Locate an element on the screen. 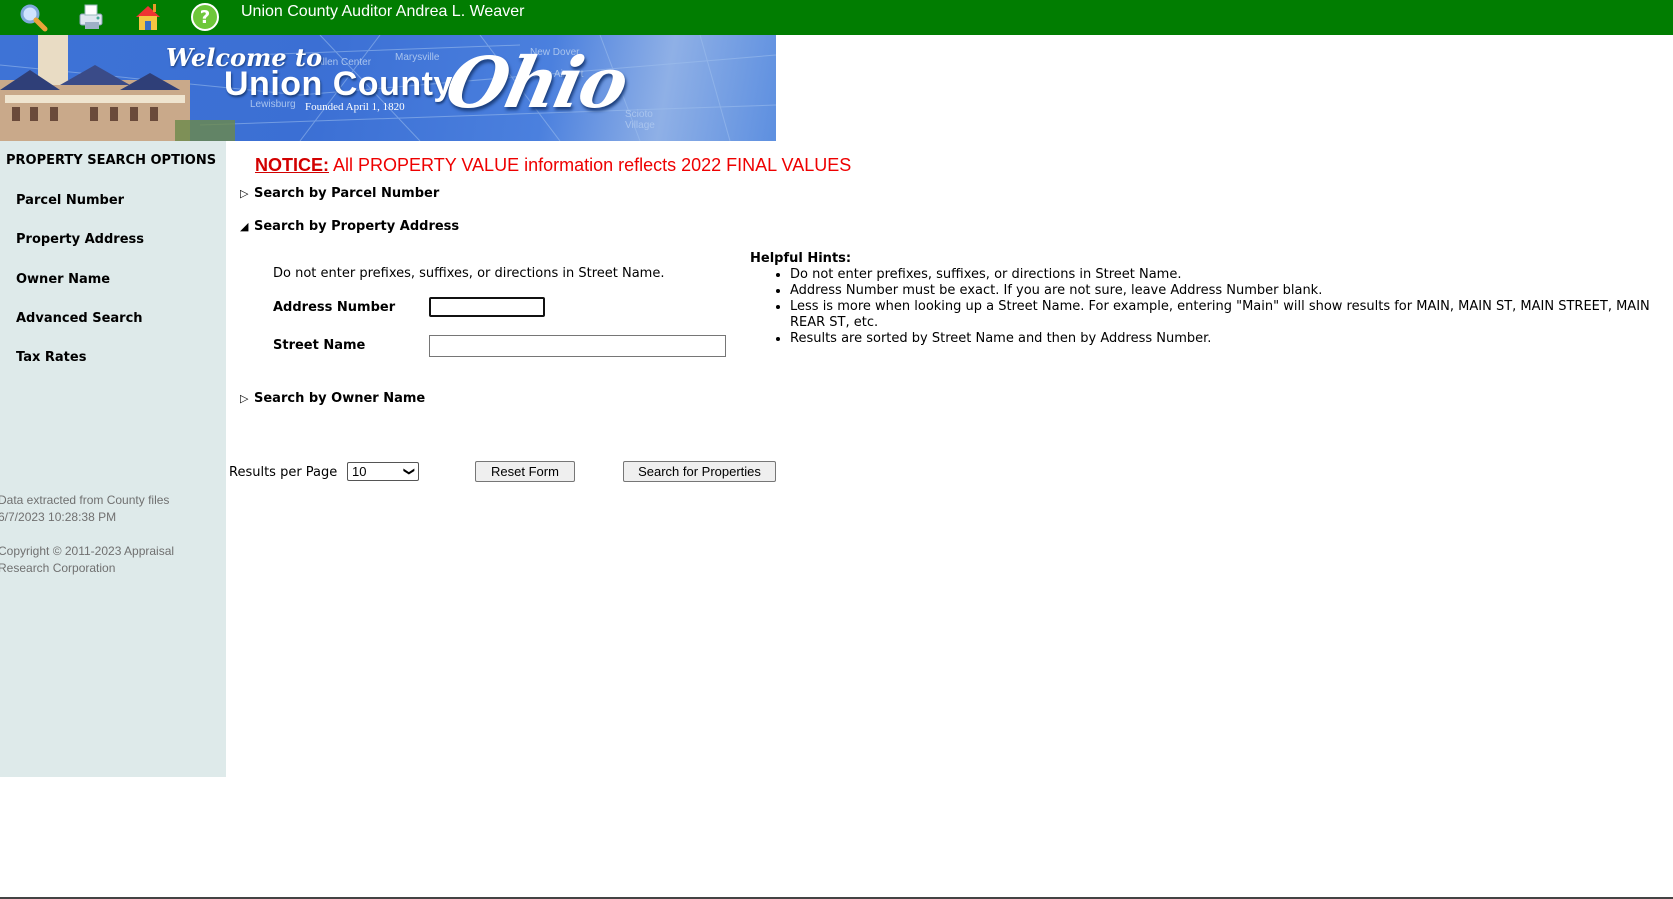 The height and width of the screenshot is (899, 1673). section-property-address: ◢ Search by Property Address is located at coordinates (349, 226).